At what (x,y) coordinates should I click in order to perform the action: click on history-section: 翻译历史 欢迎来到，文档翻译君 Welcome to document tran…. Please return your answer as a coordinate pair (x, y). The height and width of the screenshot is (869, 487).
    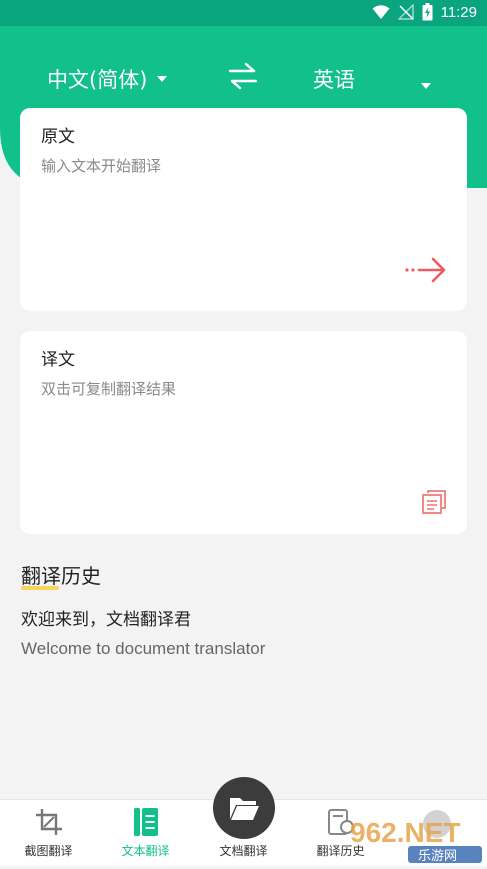
    Looking at the image, I should click on (143, 609).